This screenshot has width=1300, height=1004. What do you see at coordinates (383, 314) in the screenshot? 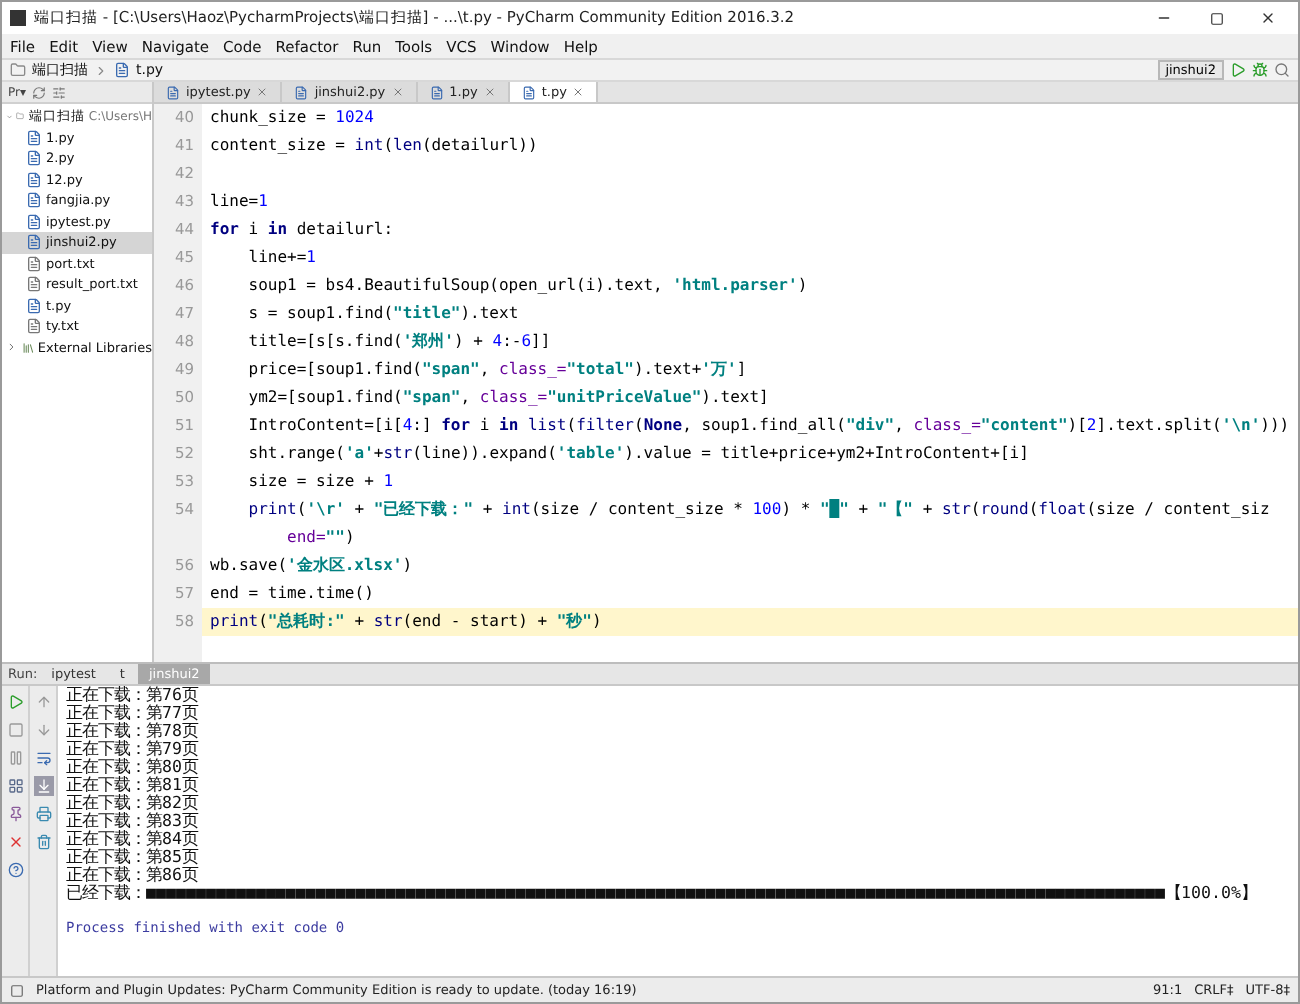
I see `code-line: s = soup1.find("title").text` at bounding box center [383, 314].